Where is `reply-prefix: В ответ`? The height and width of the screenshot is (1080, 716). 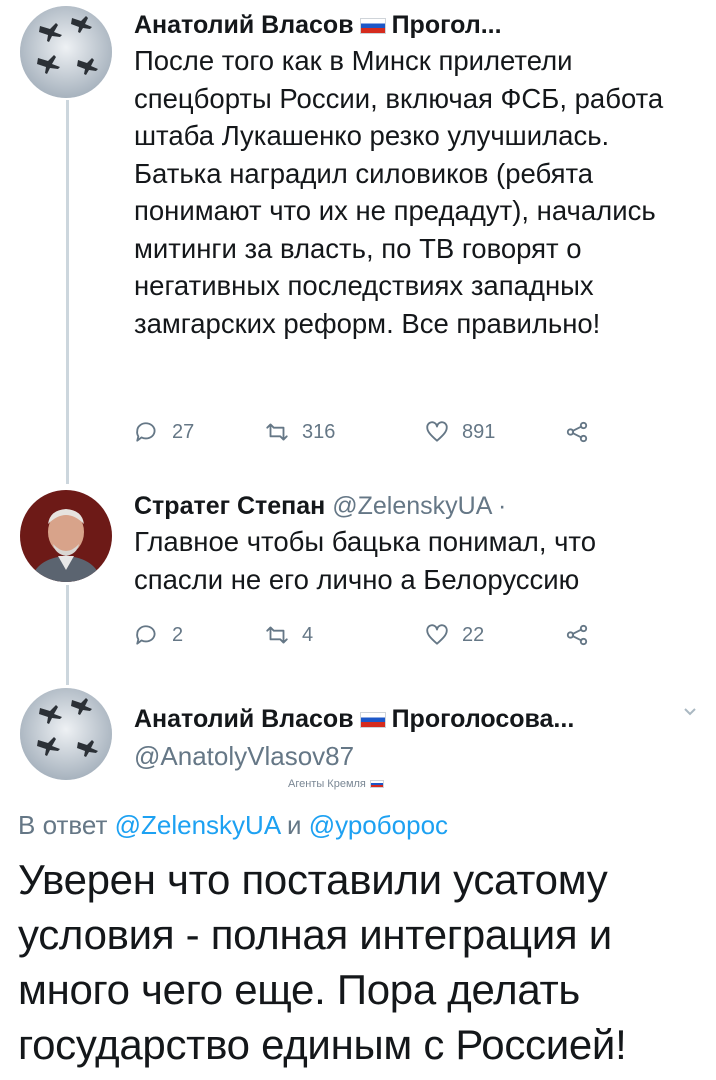
reply-prefix: В ответ is located at coordinates (63, 825).